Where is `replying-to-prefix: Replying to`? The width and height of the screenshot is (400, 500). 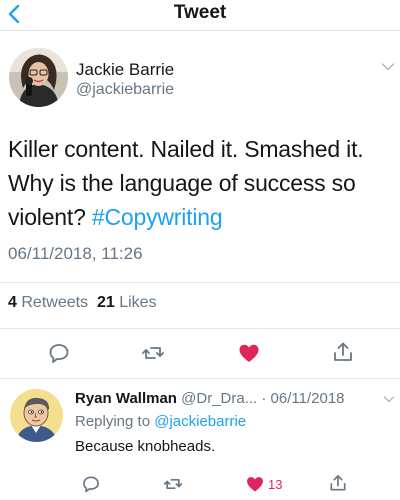 replying-to-prefix: Replying to is located at coordinates (113, 421).